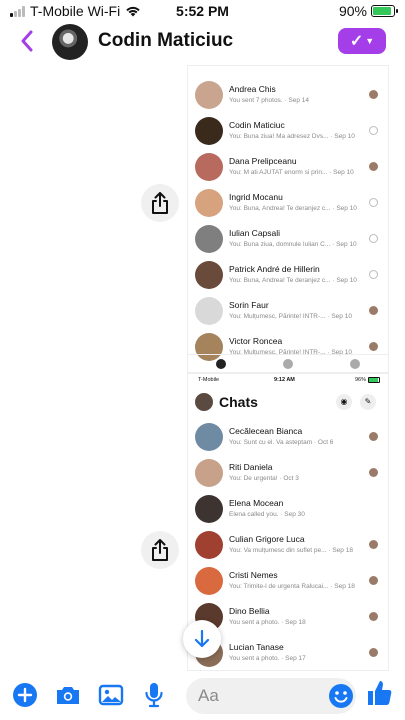  Describe the element at coordinates (288, 474) in the screenshot. I see `list-item: Riti Daniela You: De urgenta! · Oct 3` at that location.